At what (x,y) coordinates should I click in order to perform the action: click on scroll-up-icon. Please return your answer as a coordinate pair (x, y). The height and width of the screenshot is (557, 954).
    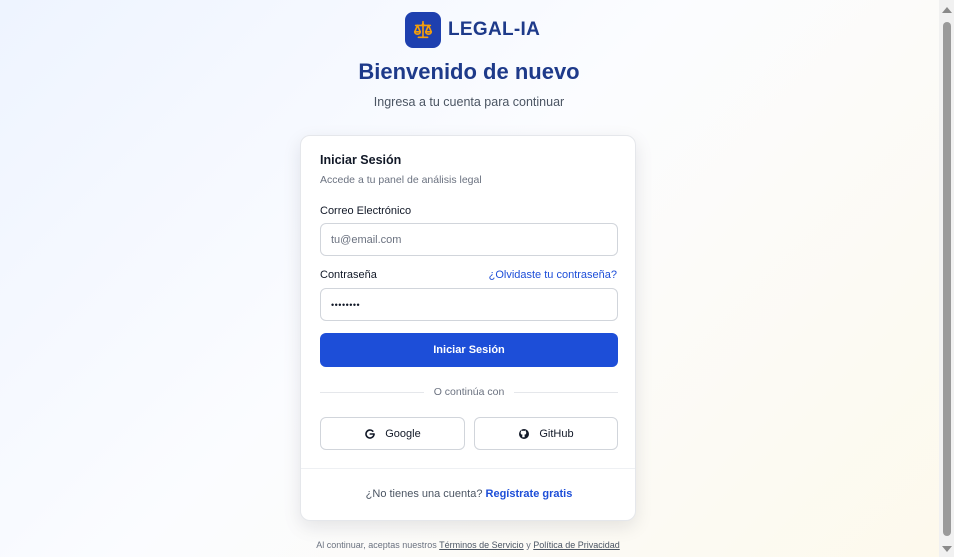
    Looking at the image, I should click on (947, 10).